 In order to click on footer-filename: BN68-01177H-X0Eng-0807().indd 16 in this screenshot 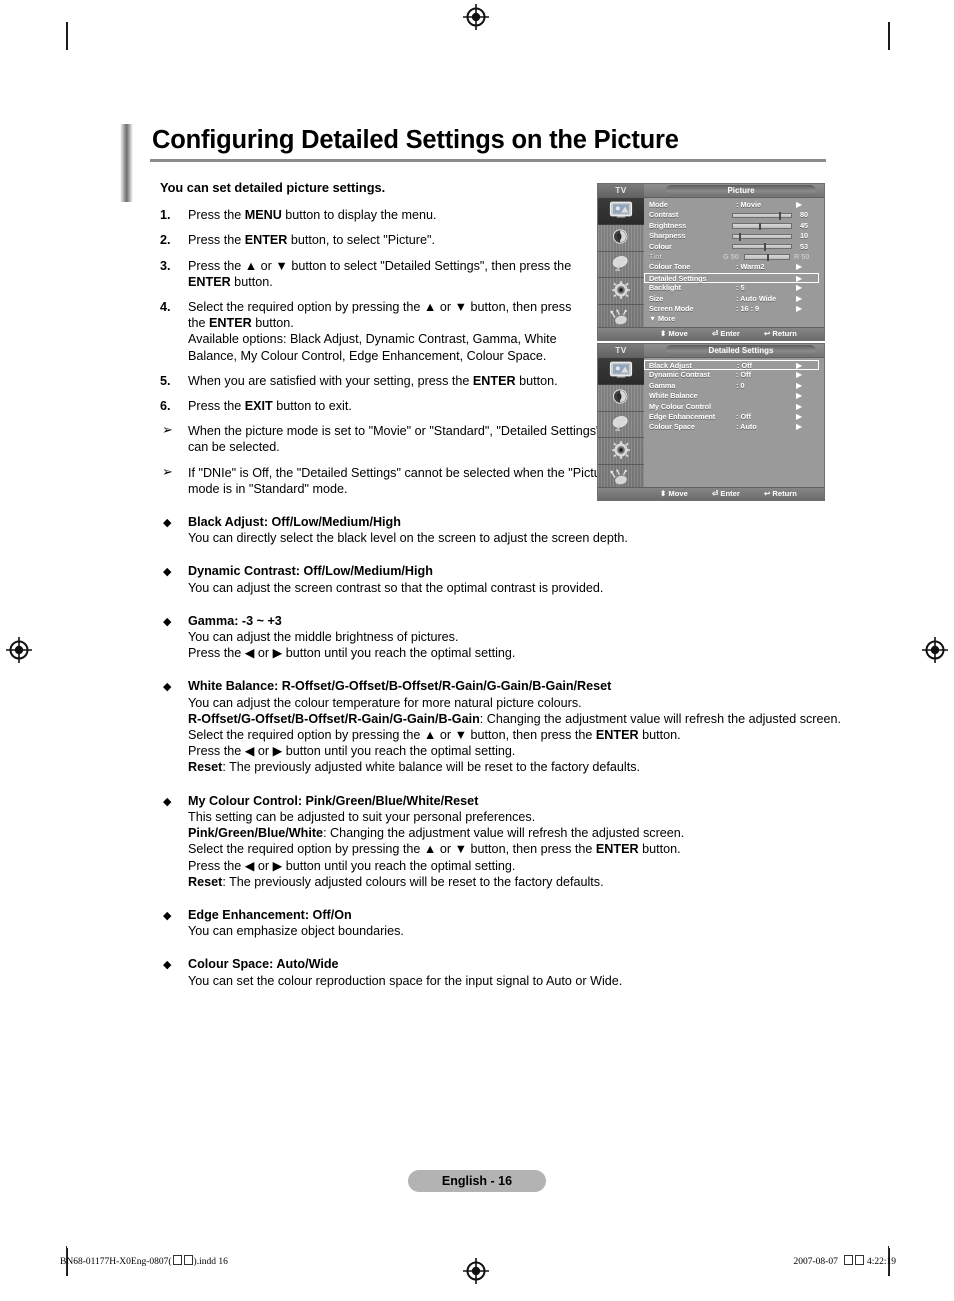, I will do `click(144, 1261)`.